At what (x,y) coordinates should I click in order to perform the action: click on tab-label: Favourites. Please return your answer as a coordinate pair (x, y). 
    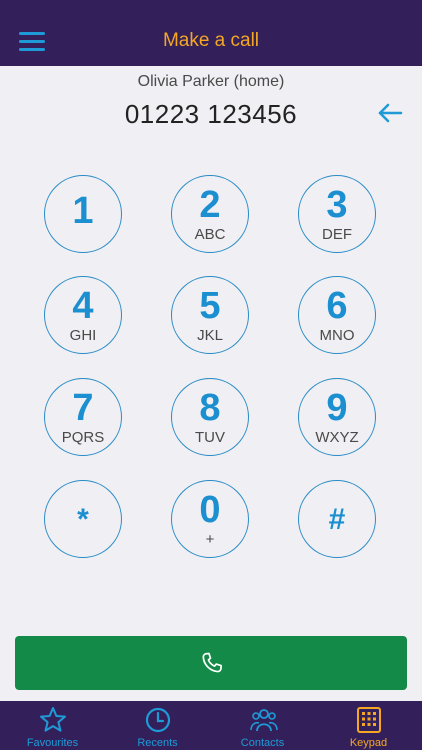
    Looking at the image, I should click on (52, 743).